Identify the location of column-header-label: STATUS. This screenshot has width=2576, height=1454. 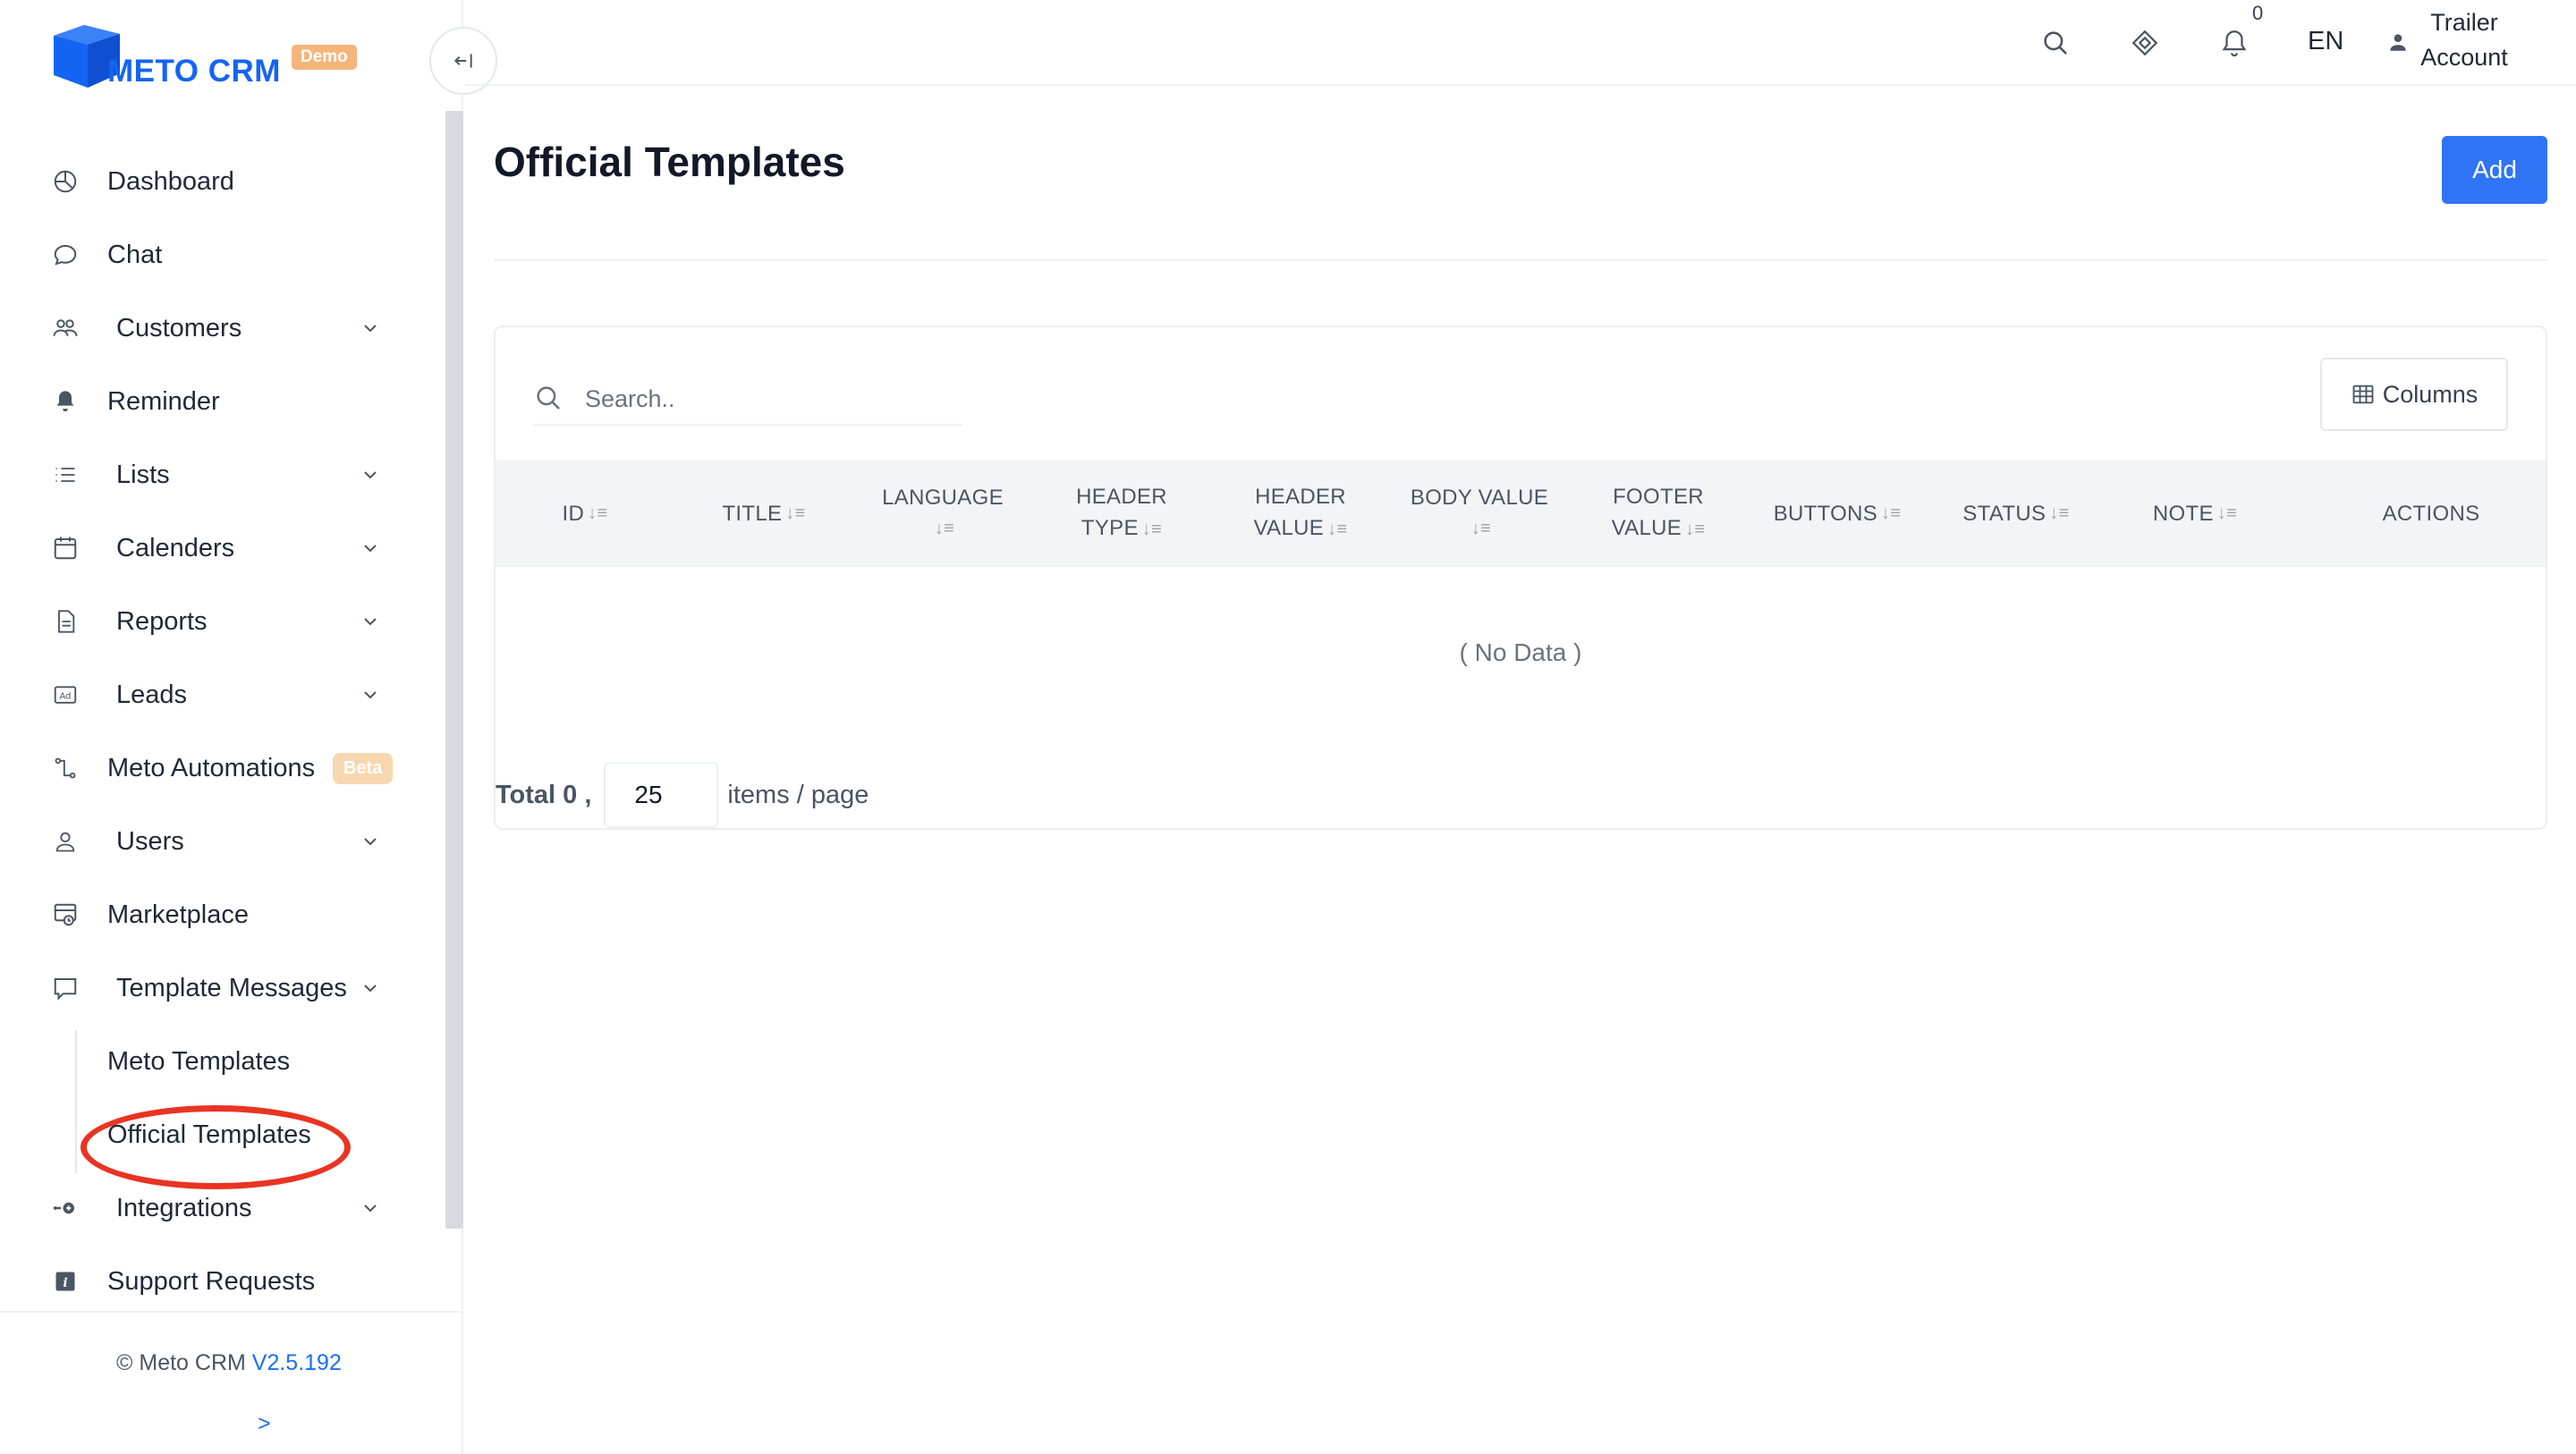
(2004, 513).